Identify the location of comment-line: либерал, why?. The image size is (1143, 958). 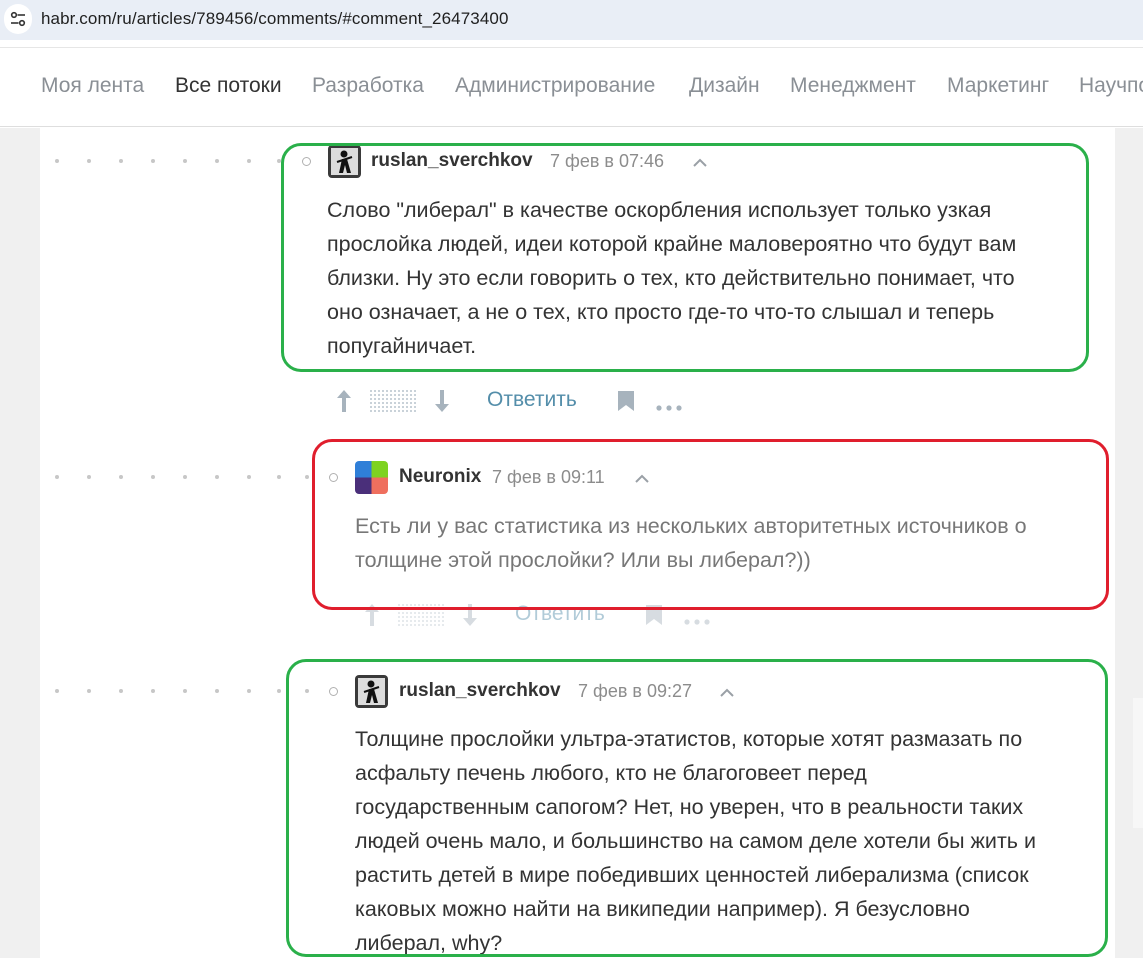
(429, 943).